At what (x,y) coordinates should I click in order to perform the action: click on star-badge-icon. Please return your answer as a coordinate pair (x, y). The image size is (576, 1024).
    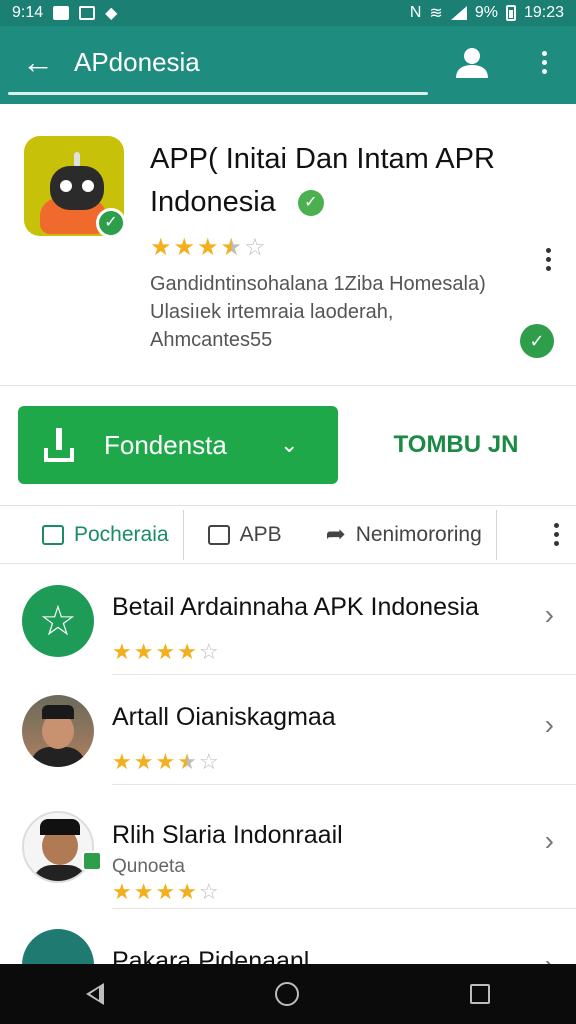
    Looking at the image, I should click on (58, 621).